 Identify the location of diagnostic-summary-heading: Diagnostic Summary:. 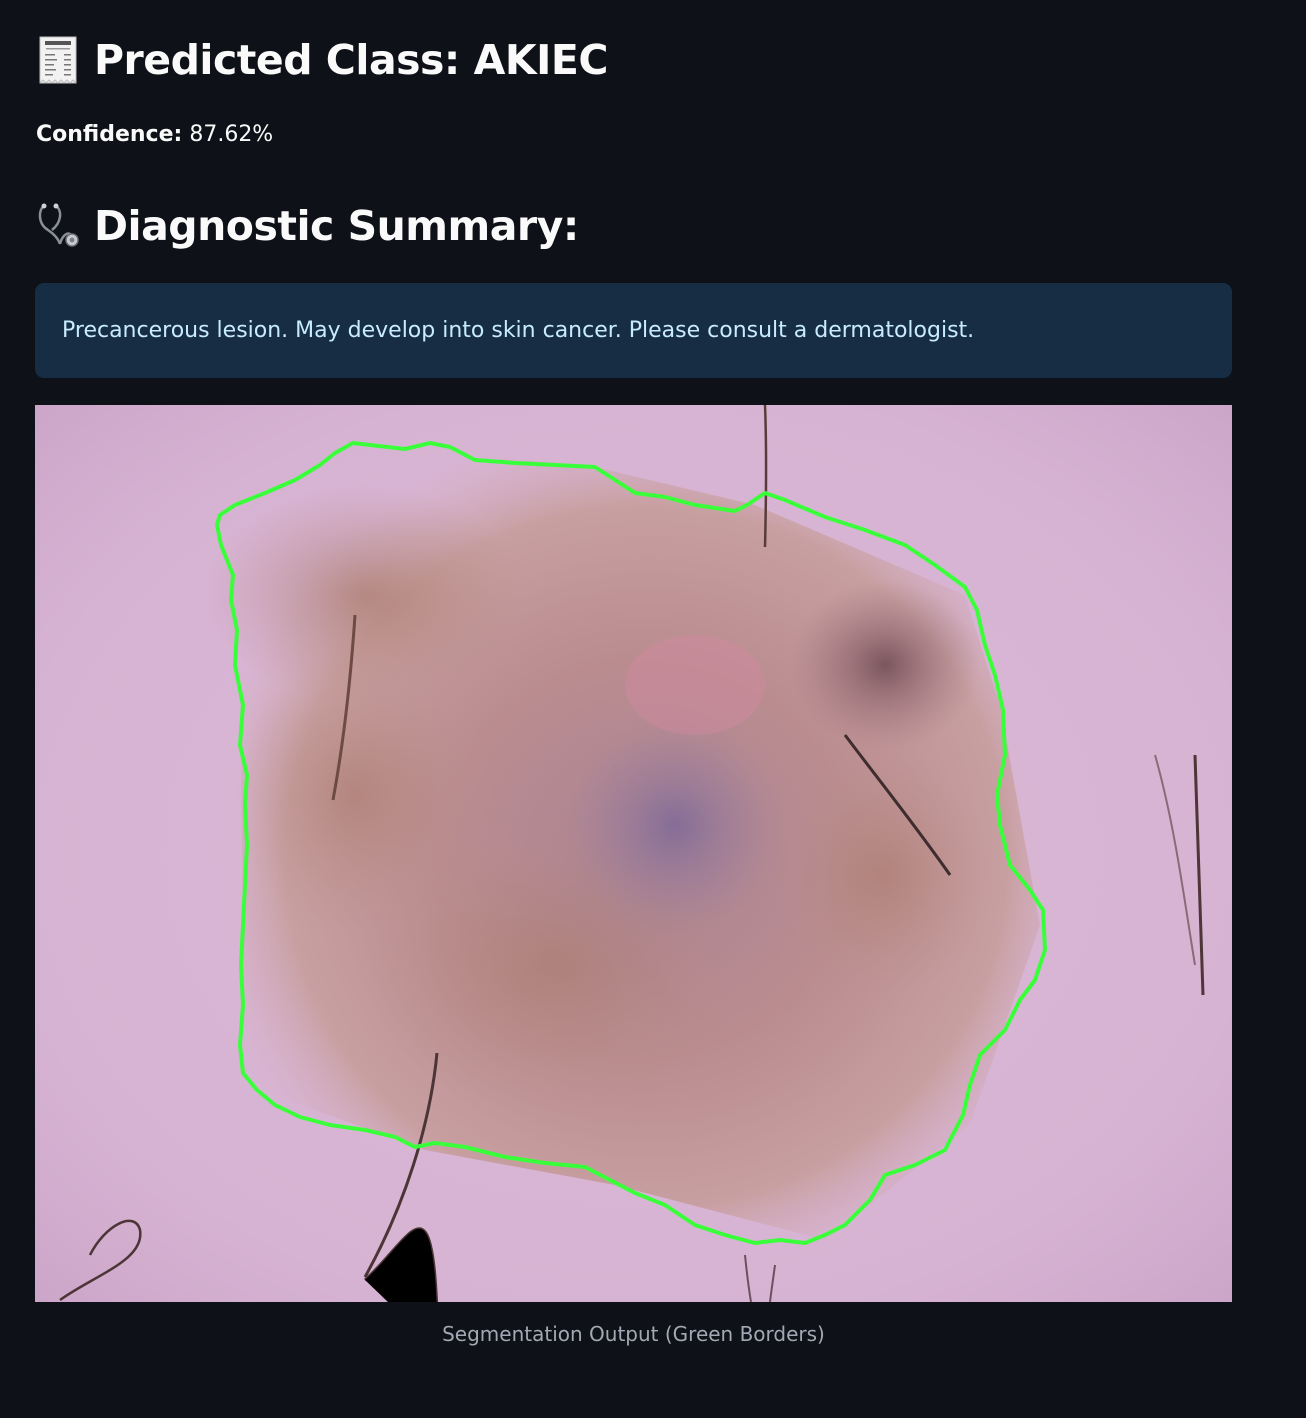
(307, 226).